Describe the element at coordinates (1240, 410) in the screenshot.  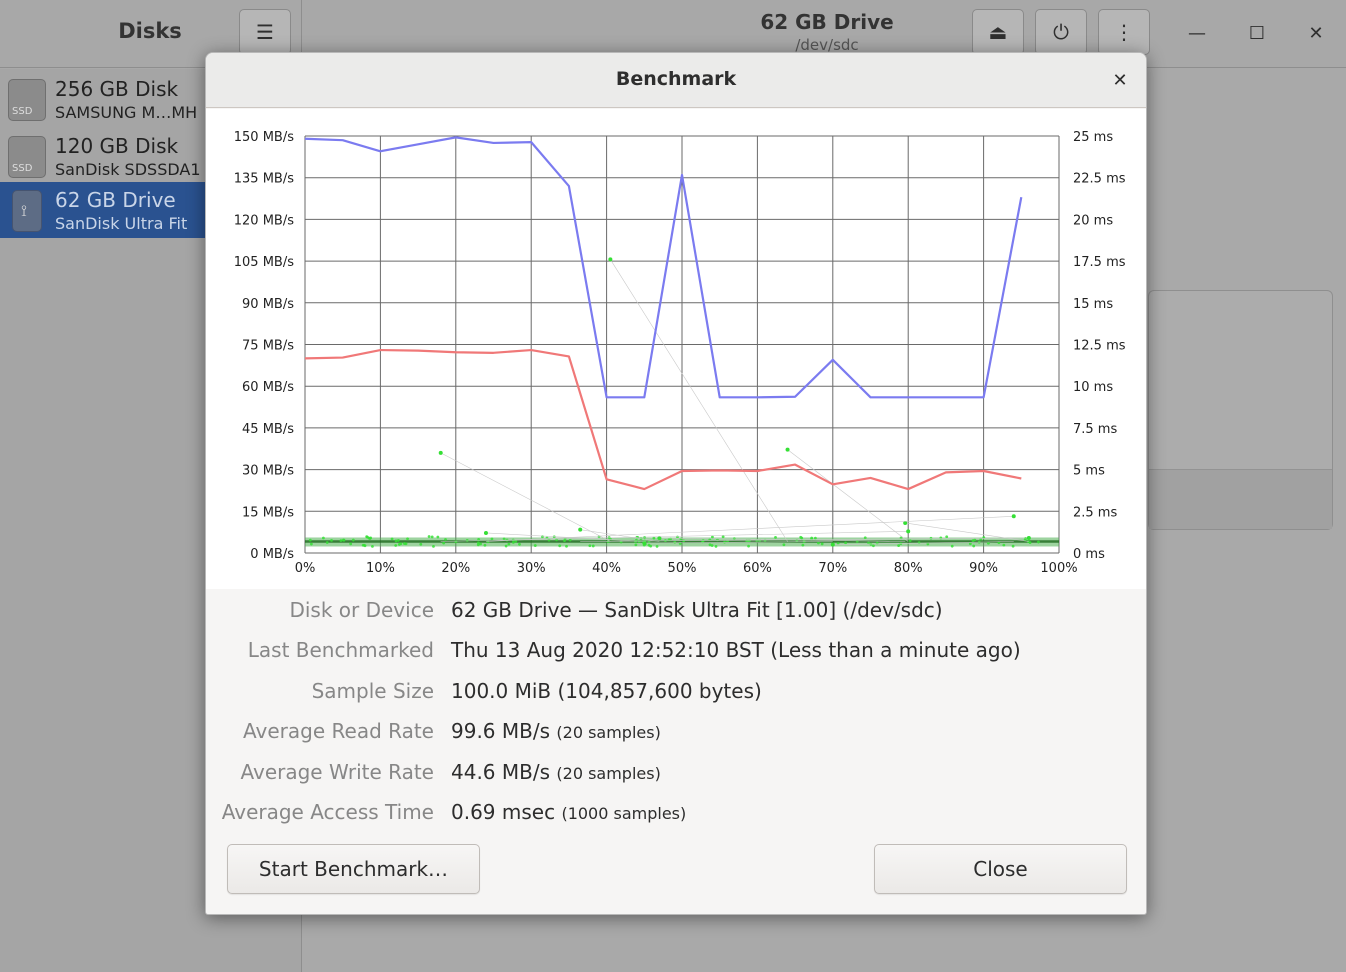
I see `volumes-frame` at that location.